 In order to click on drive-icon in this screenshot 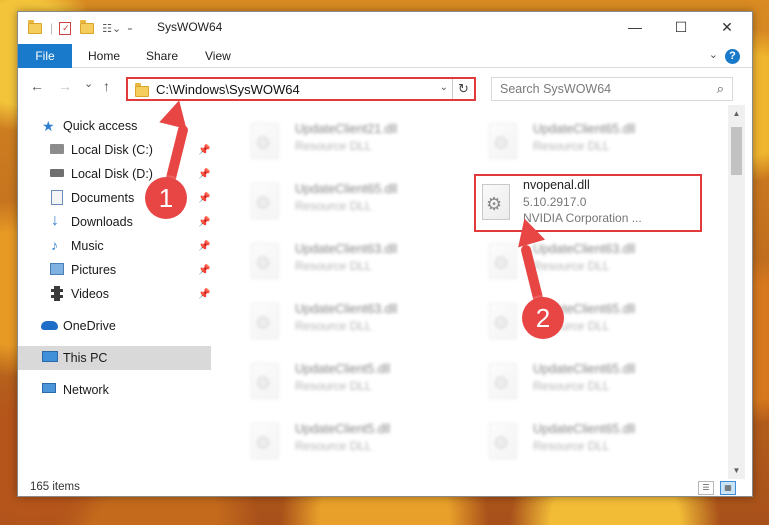, I will do `click(57, 173)`.